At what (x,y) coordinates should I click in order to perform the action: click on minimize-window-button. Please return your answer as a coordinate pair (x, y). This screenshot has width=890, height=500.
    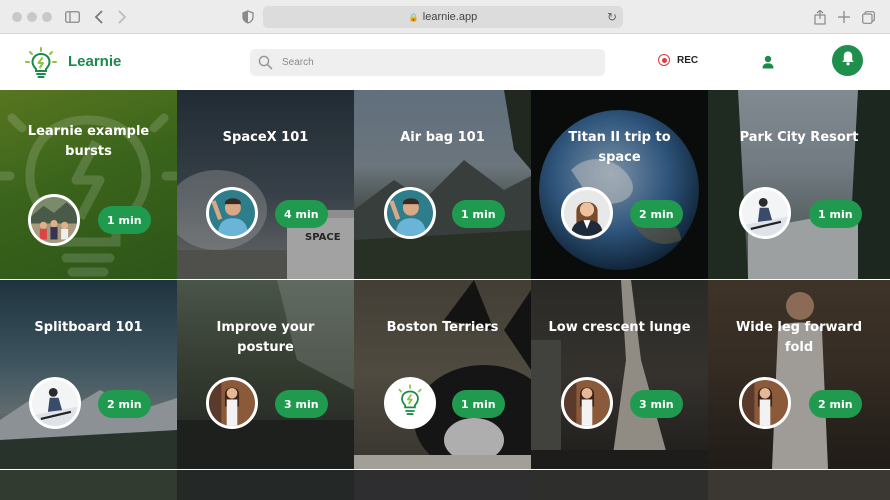
    Looking at the image, I should click on (32, 17).